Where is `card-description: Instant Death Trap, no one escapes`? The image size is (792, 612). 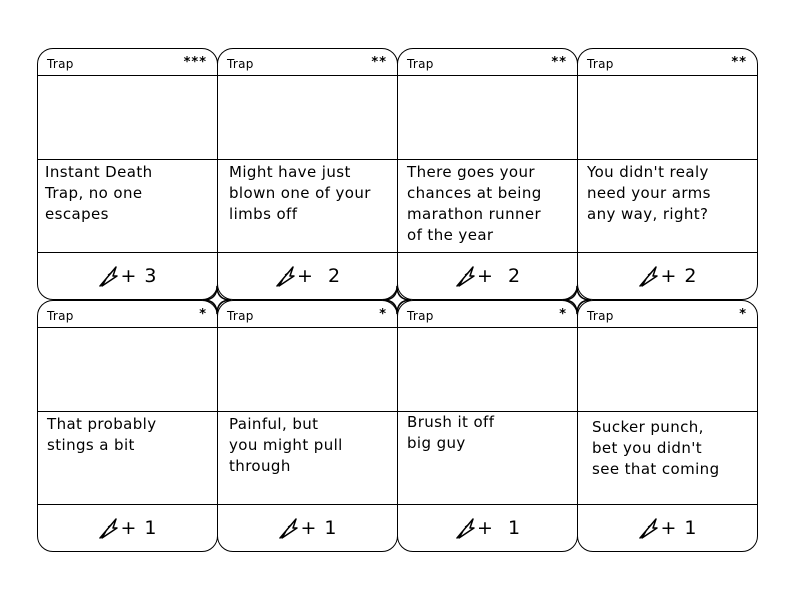
card-description: Instant Death Trap, no one escapes is located at coordinates (127, 206).